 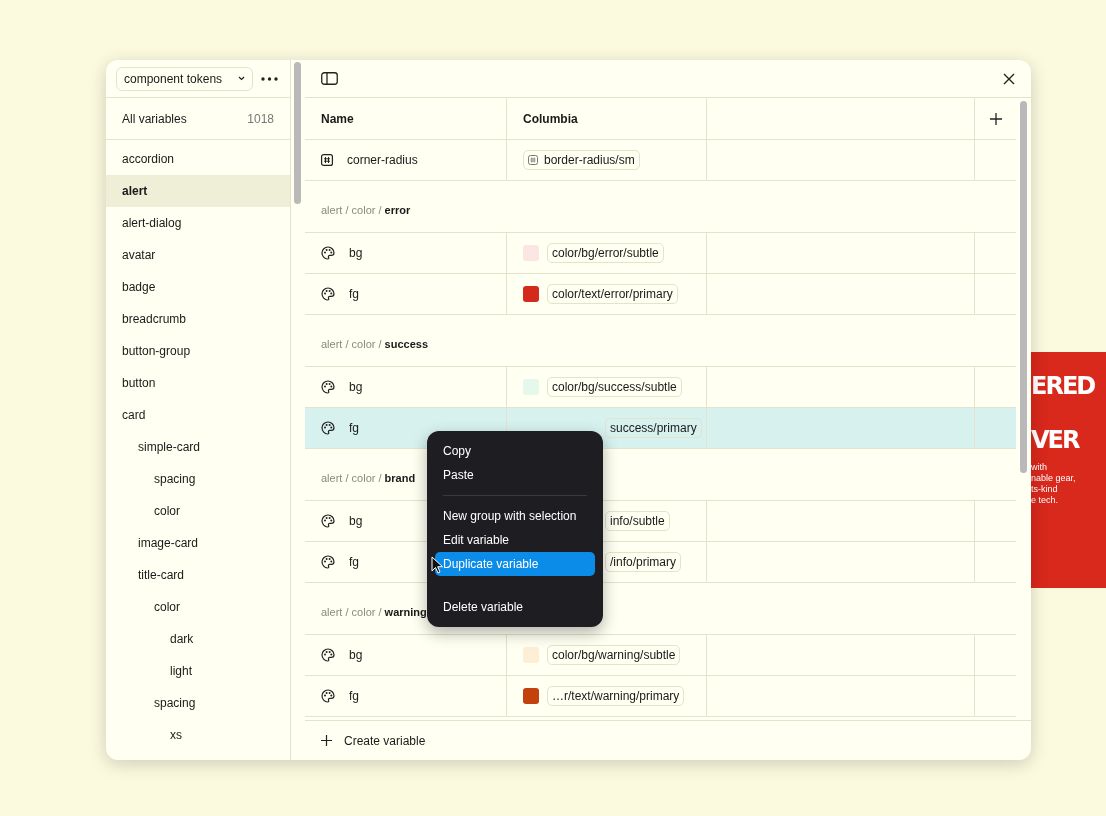 What do you see at coordinates (1063, 386) in the screenshot?
I see `banner-heading: ERED` at bounding box center [1063, 386].